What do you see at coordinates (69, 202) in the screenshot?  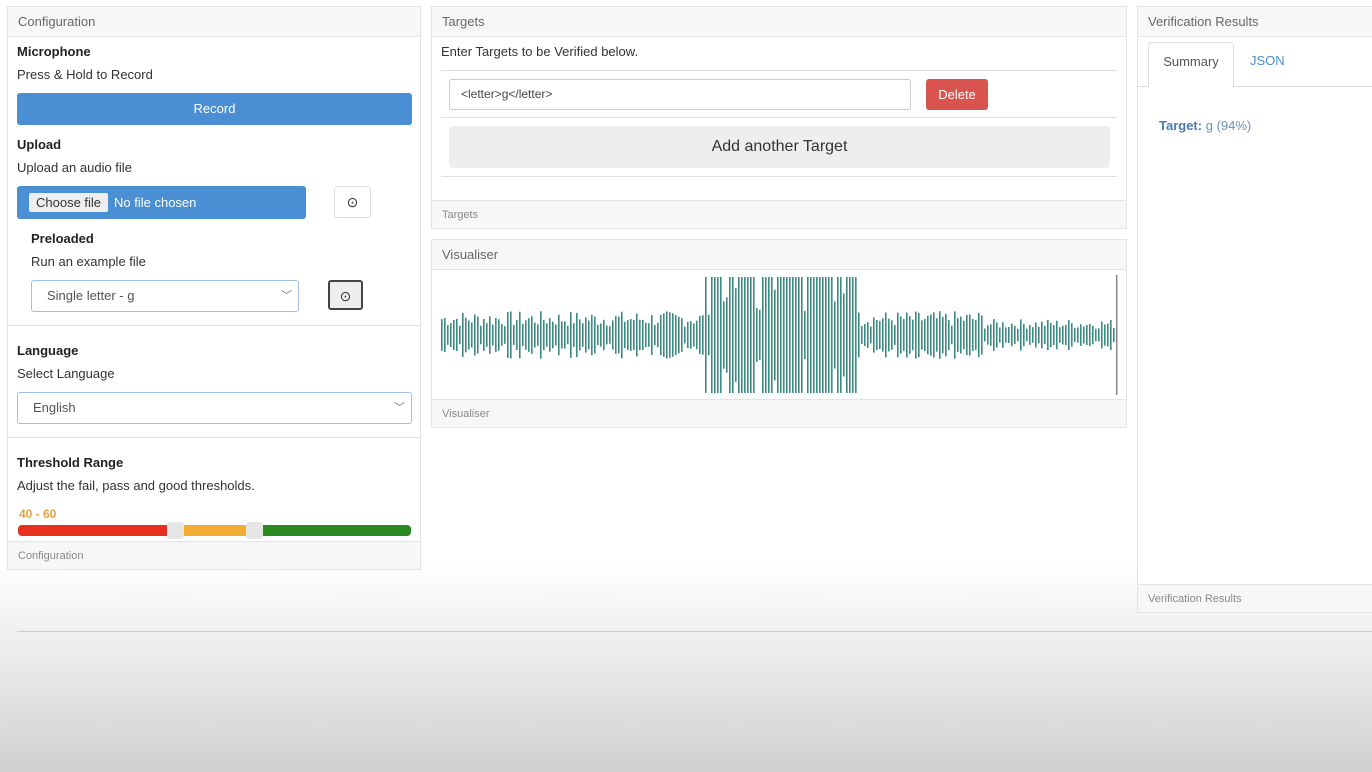 I see `choose-file-button: Choose file` at bounding box center [69, 202].